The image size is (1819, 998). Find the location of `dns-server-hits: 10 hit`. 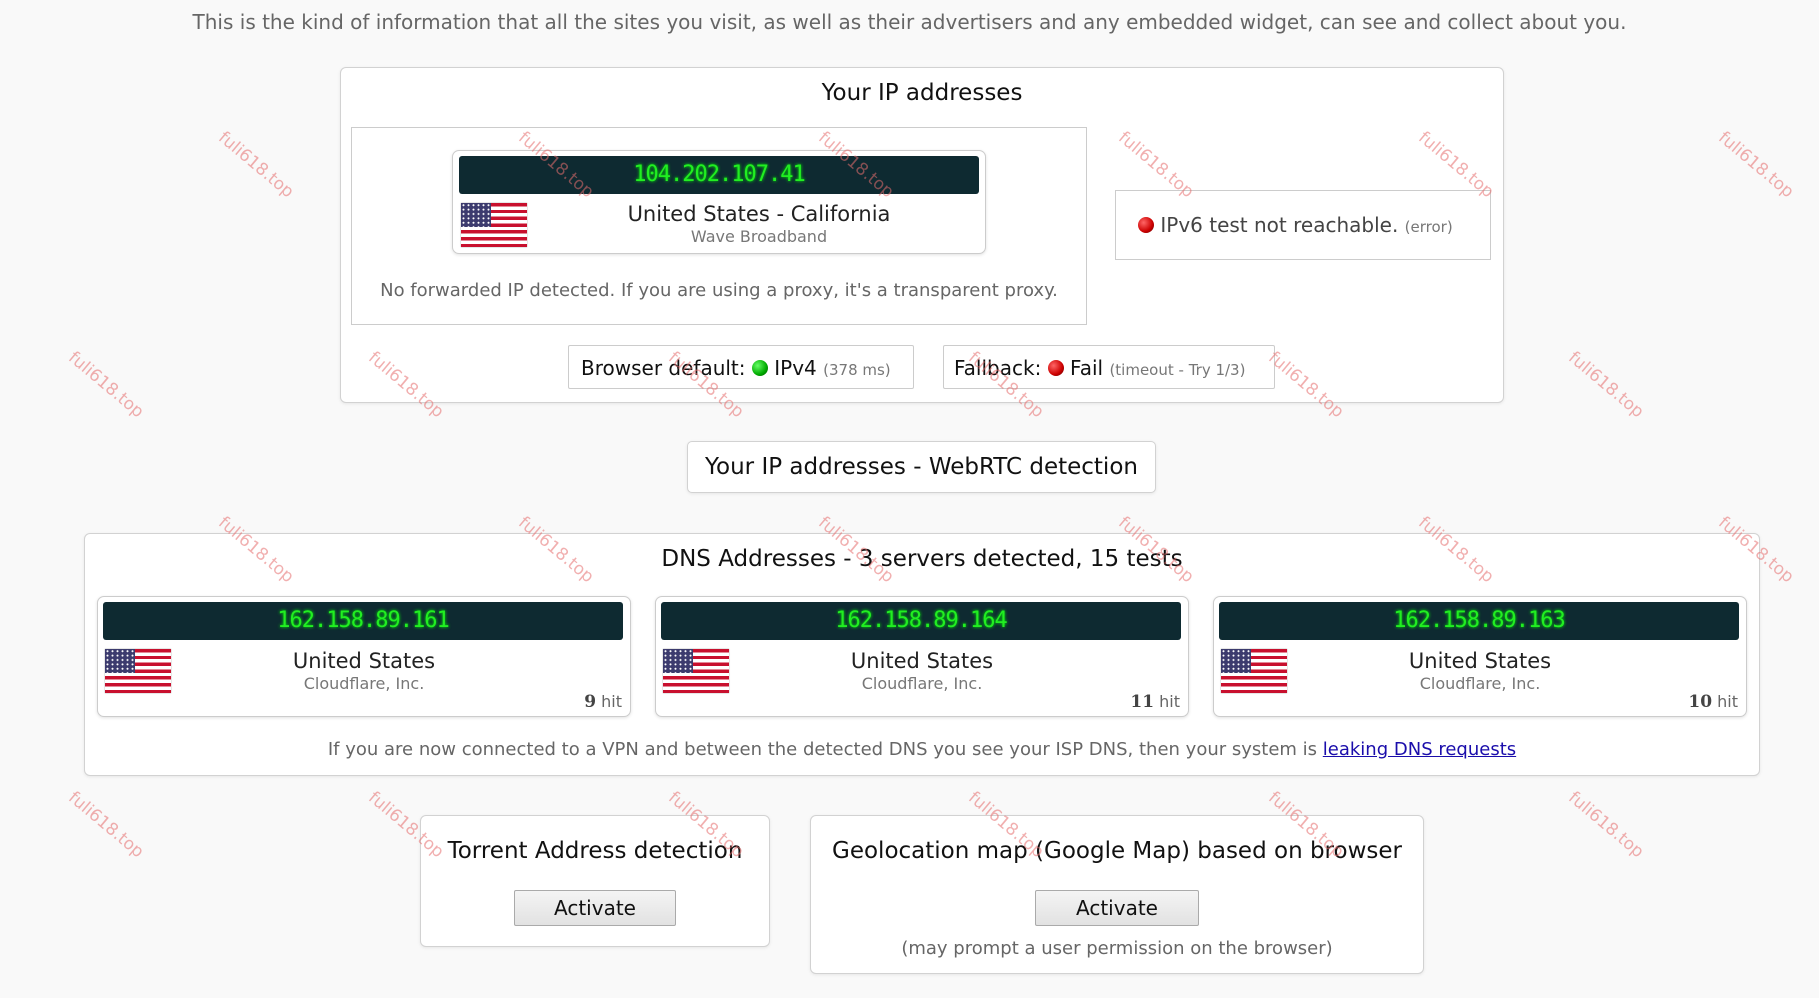

dns-server-hits: 10 hit is located at coordinates (1713, 702).